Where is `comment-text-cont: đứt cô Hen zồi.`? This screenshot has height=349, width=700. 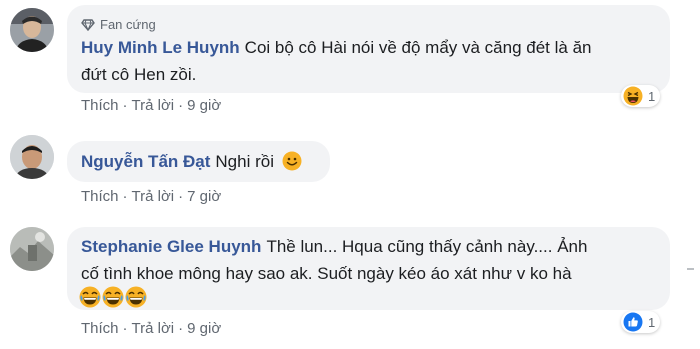
comment-text-cont: đứt cô Hen zồi. is located at coordinates (139, 74).